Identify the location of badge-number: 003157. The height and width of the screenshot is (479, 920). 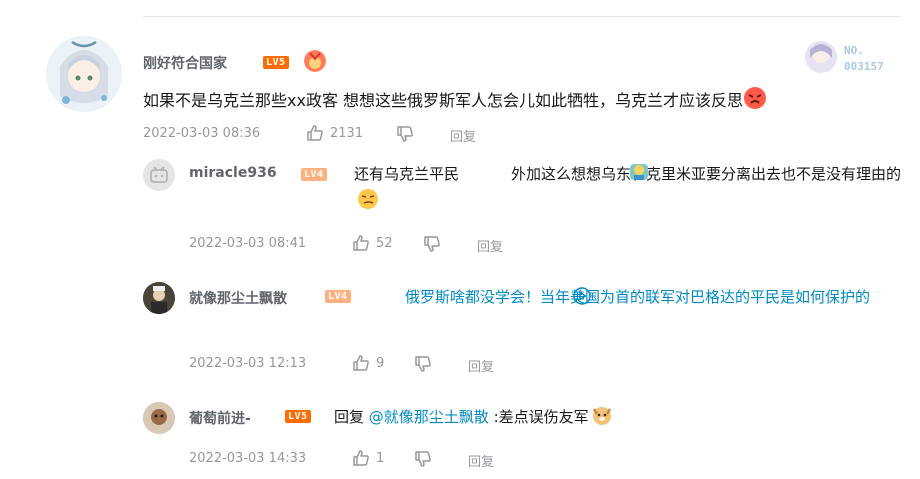
(864, 66).